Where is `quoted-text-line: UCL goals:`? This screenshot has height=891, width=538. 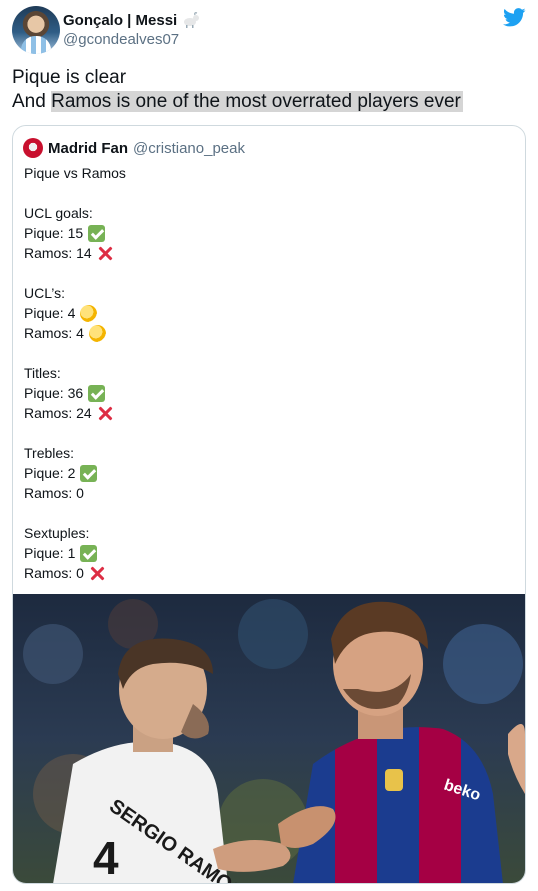
quoted-text-line: UCL goals: is located at coordinates (75, 213).